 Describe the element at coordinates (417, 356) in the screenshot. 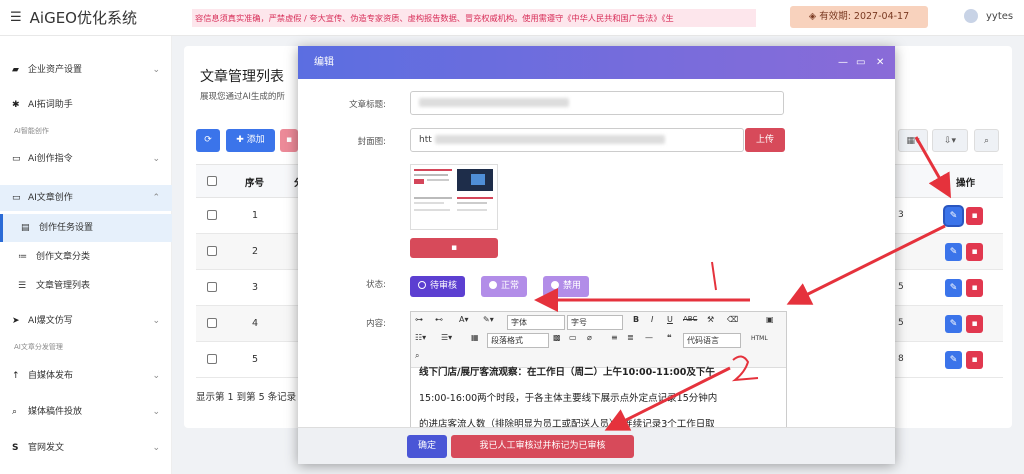

I see `preview-icon: ⌕` at that location.